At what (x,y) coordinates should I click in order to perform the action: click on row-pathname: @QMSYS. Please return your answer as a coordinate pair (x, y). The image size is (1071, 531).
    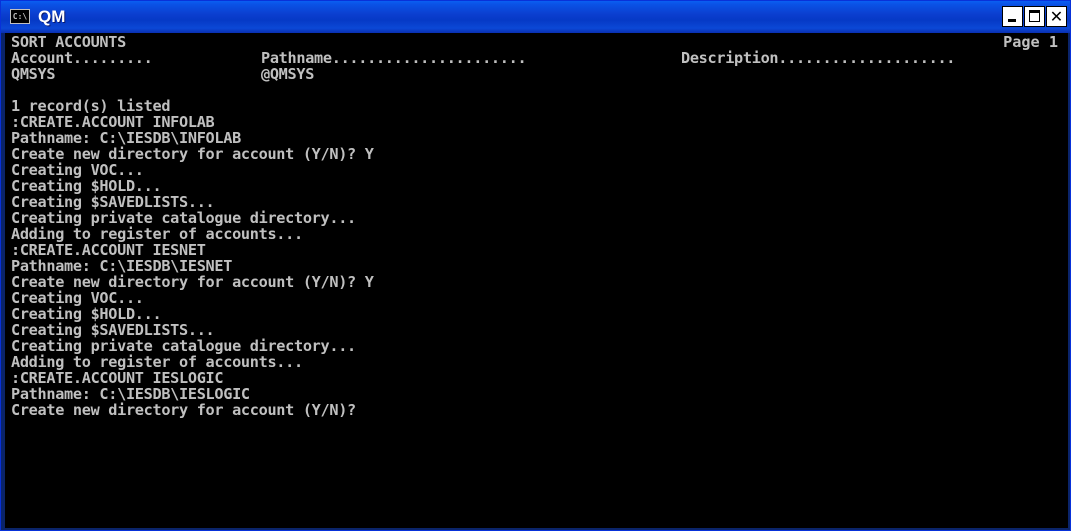
    Looking at the image, I should click on (288, 74).